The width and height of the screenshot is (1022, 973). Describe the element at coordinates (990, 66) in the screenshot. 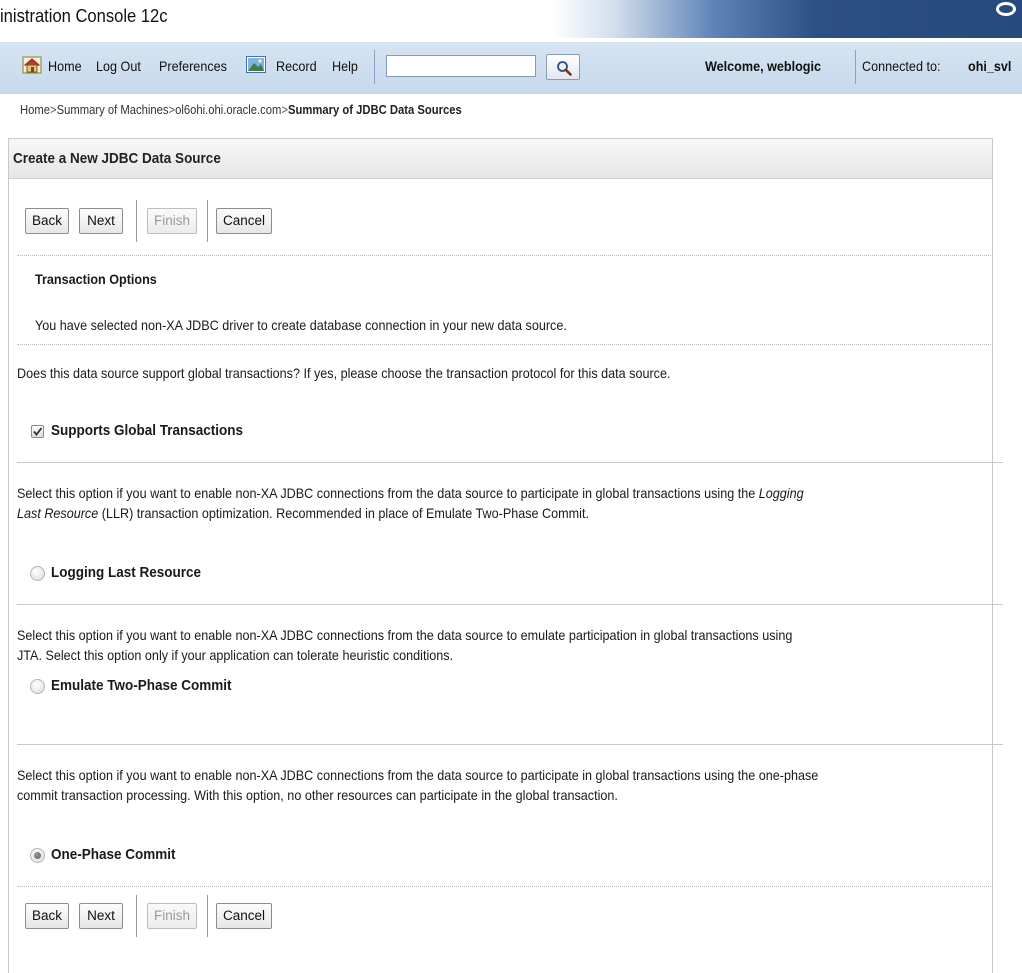

I see `connected-domain: ohi_svl` at that location.